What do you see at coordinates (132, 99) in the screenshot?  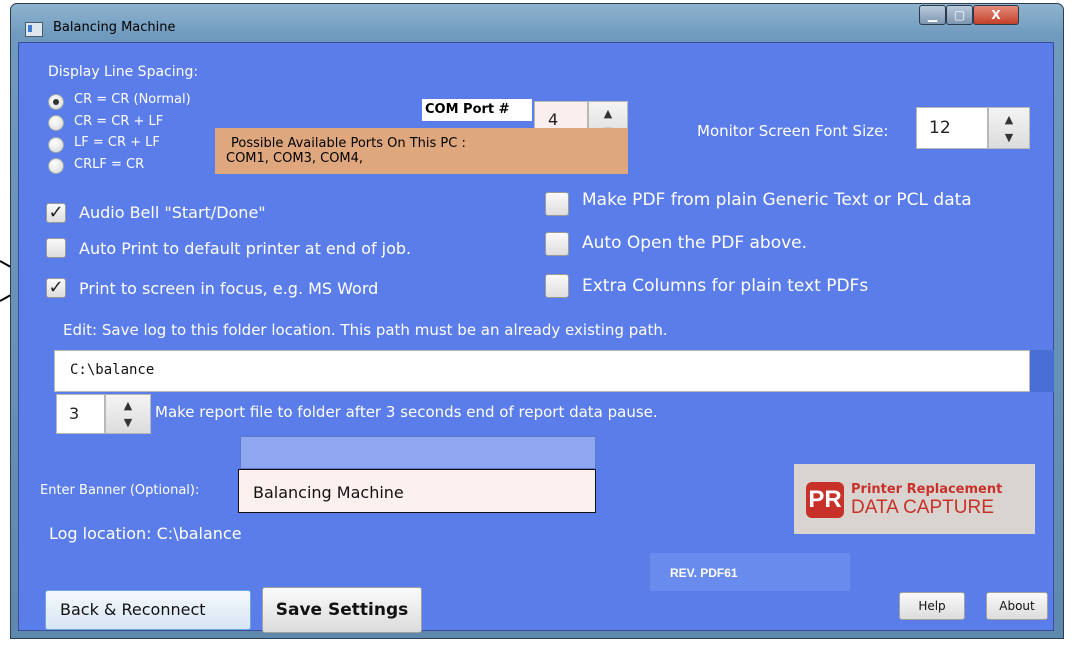 I see `radio-label: CR = CR (Normal)` at bounding box center [132, 99].